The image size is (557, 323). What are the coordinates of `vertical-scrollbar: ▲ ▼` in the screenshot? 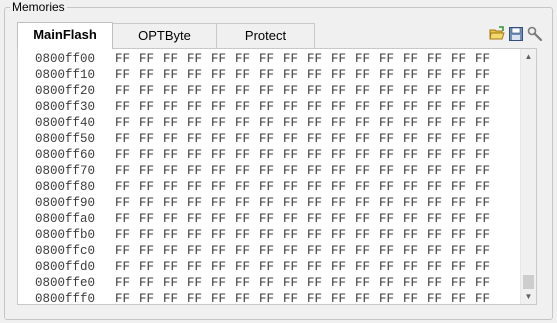 It's located at (528, 176).